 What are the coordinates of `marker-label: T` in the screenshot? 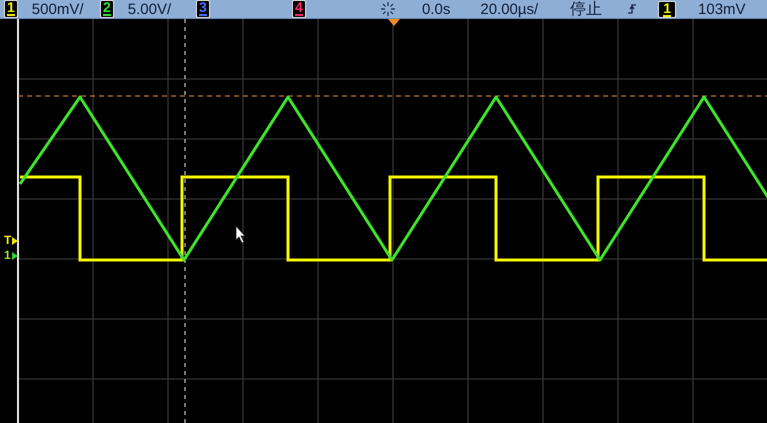 It's located at (8, 240).